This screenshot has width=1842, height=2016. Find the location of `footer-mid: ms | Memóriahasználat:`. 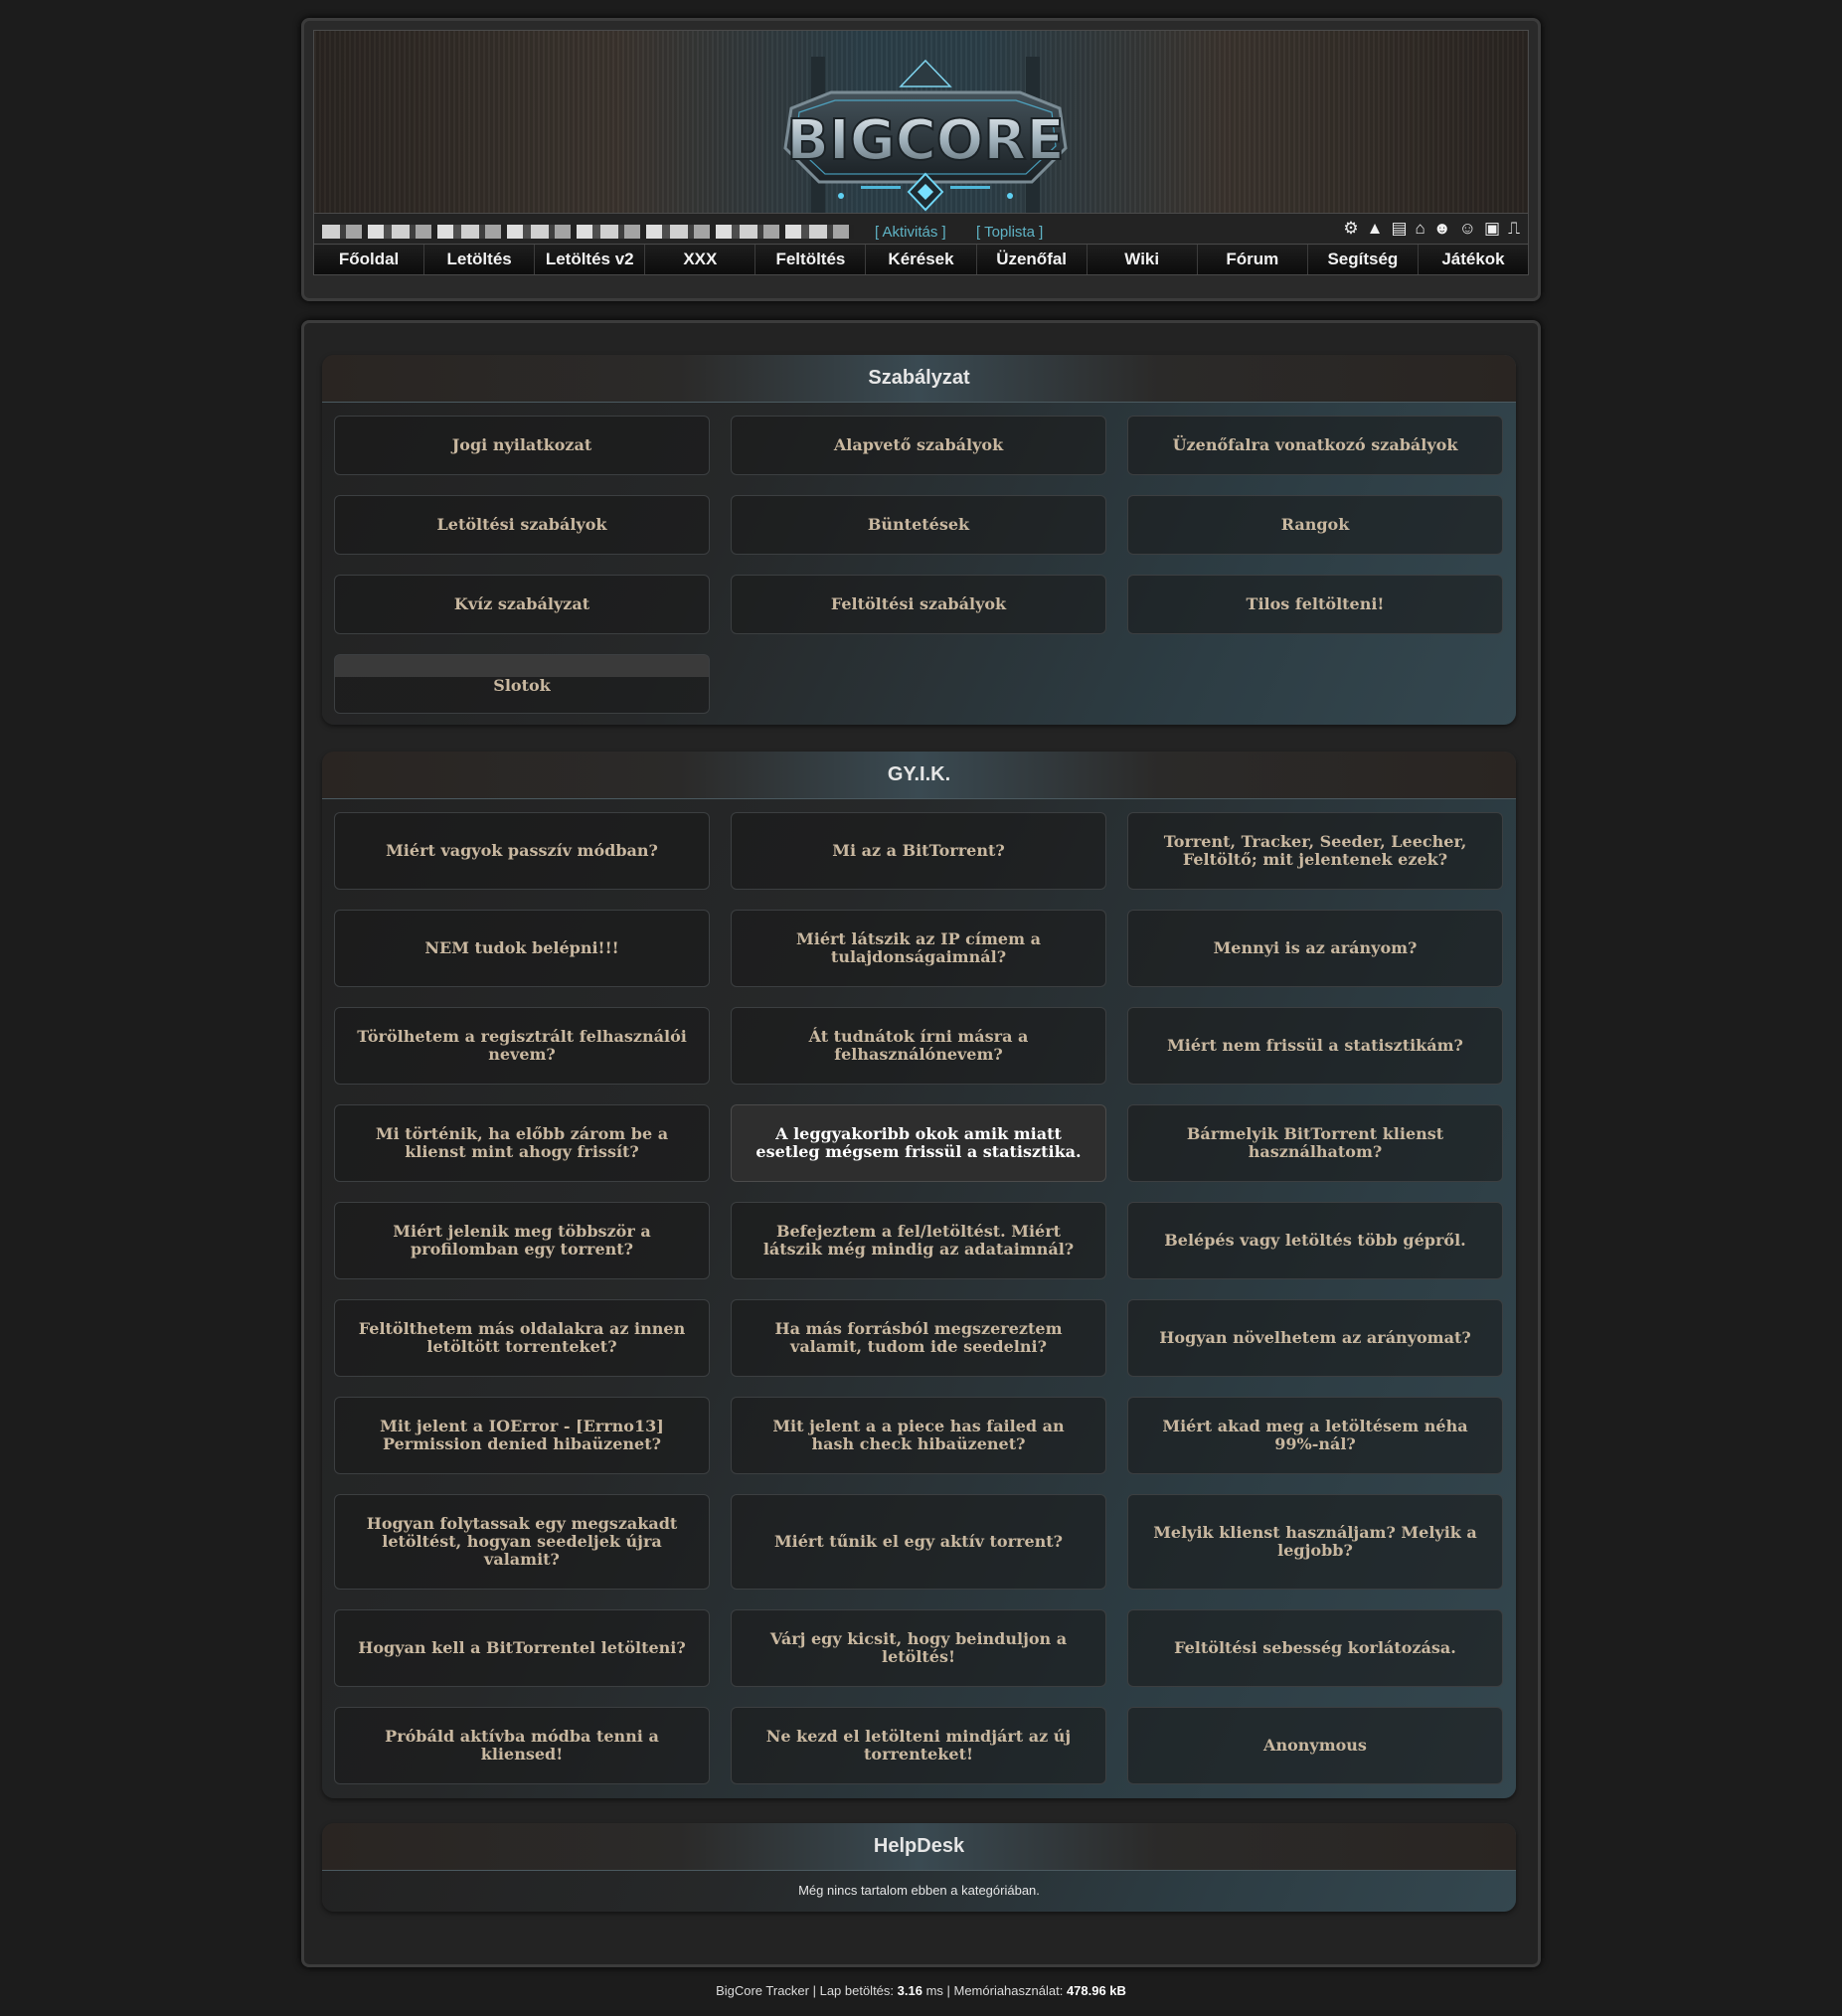

footer-mid: ms | Memóriahasználat: is located at coordinates (994, 1990).